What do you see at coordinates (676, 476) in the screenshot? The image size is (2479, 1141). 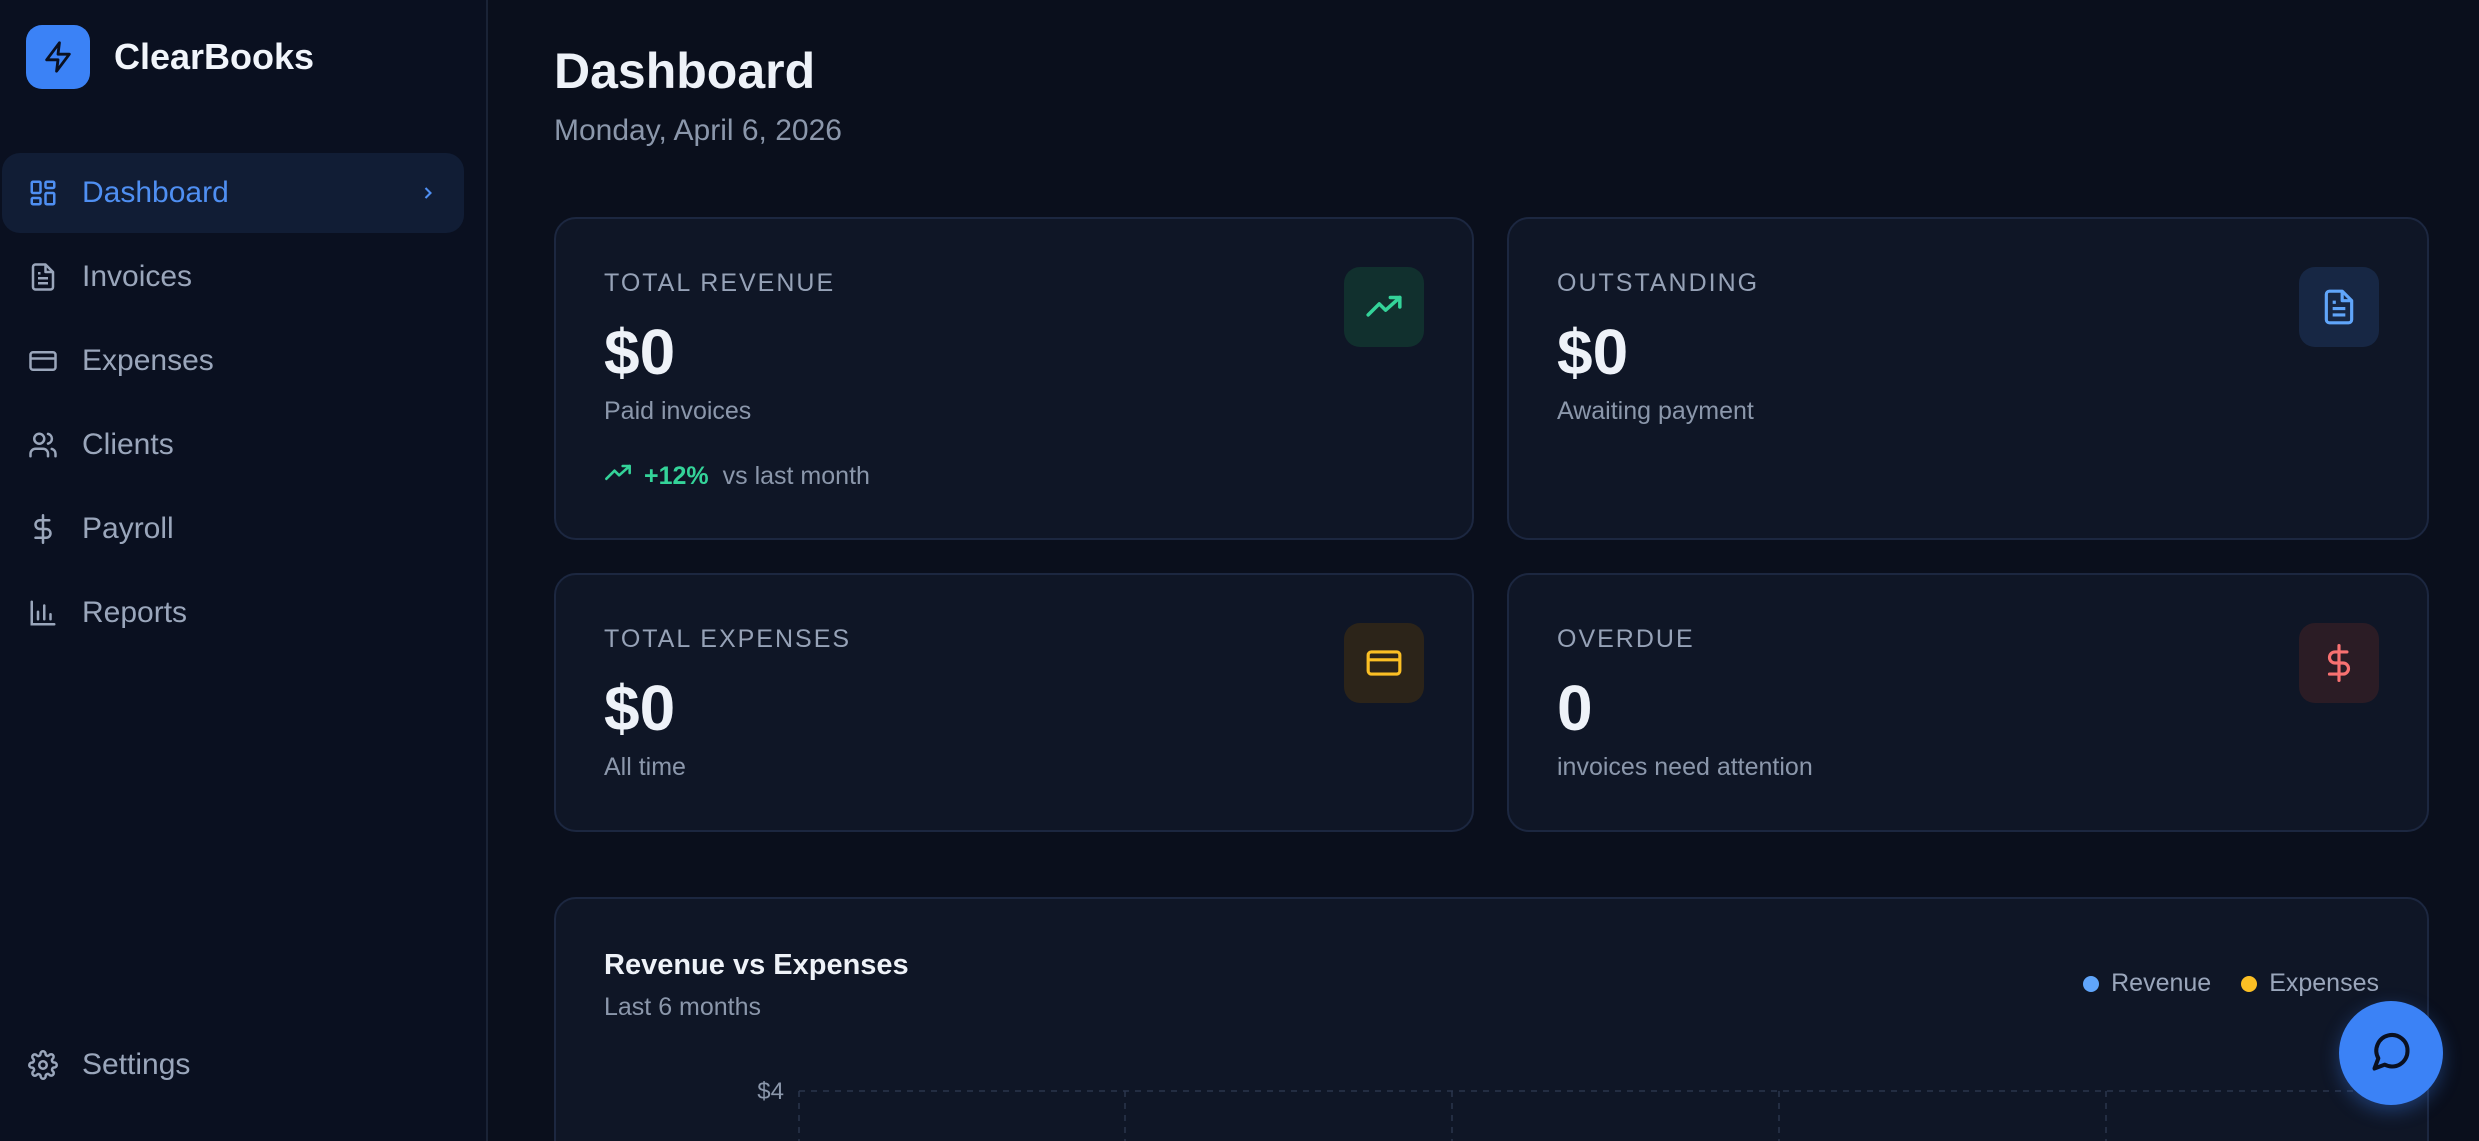 I see `trend-percent: +12%` at bounding box center [676, 476].